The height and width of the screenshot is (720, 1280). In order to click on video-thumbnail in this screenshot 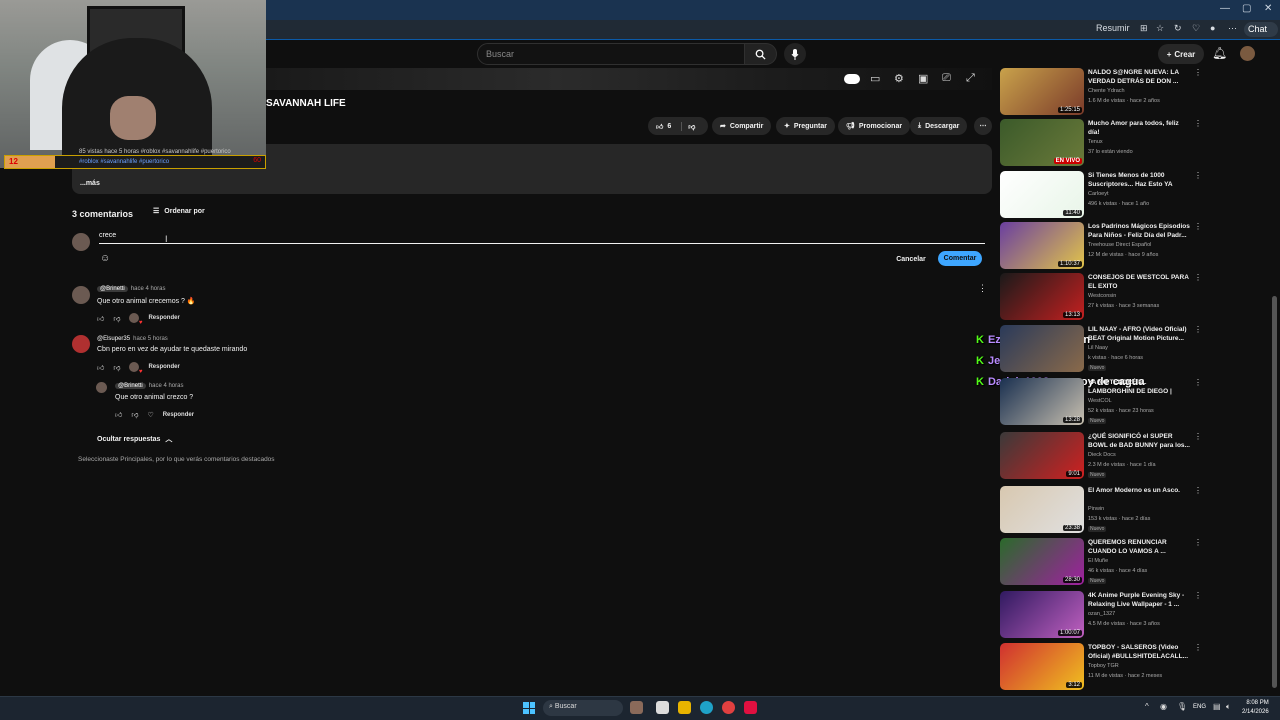, I will do `click(1042, 348)`.